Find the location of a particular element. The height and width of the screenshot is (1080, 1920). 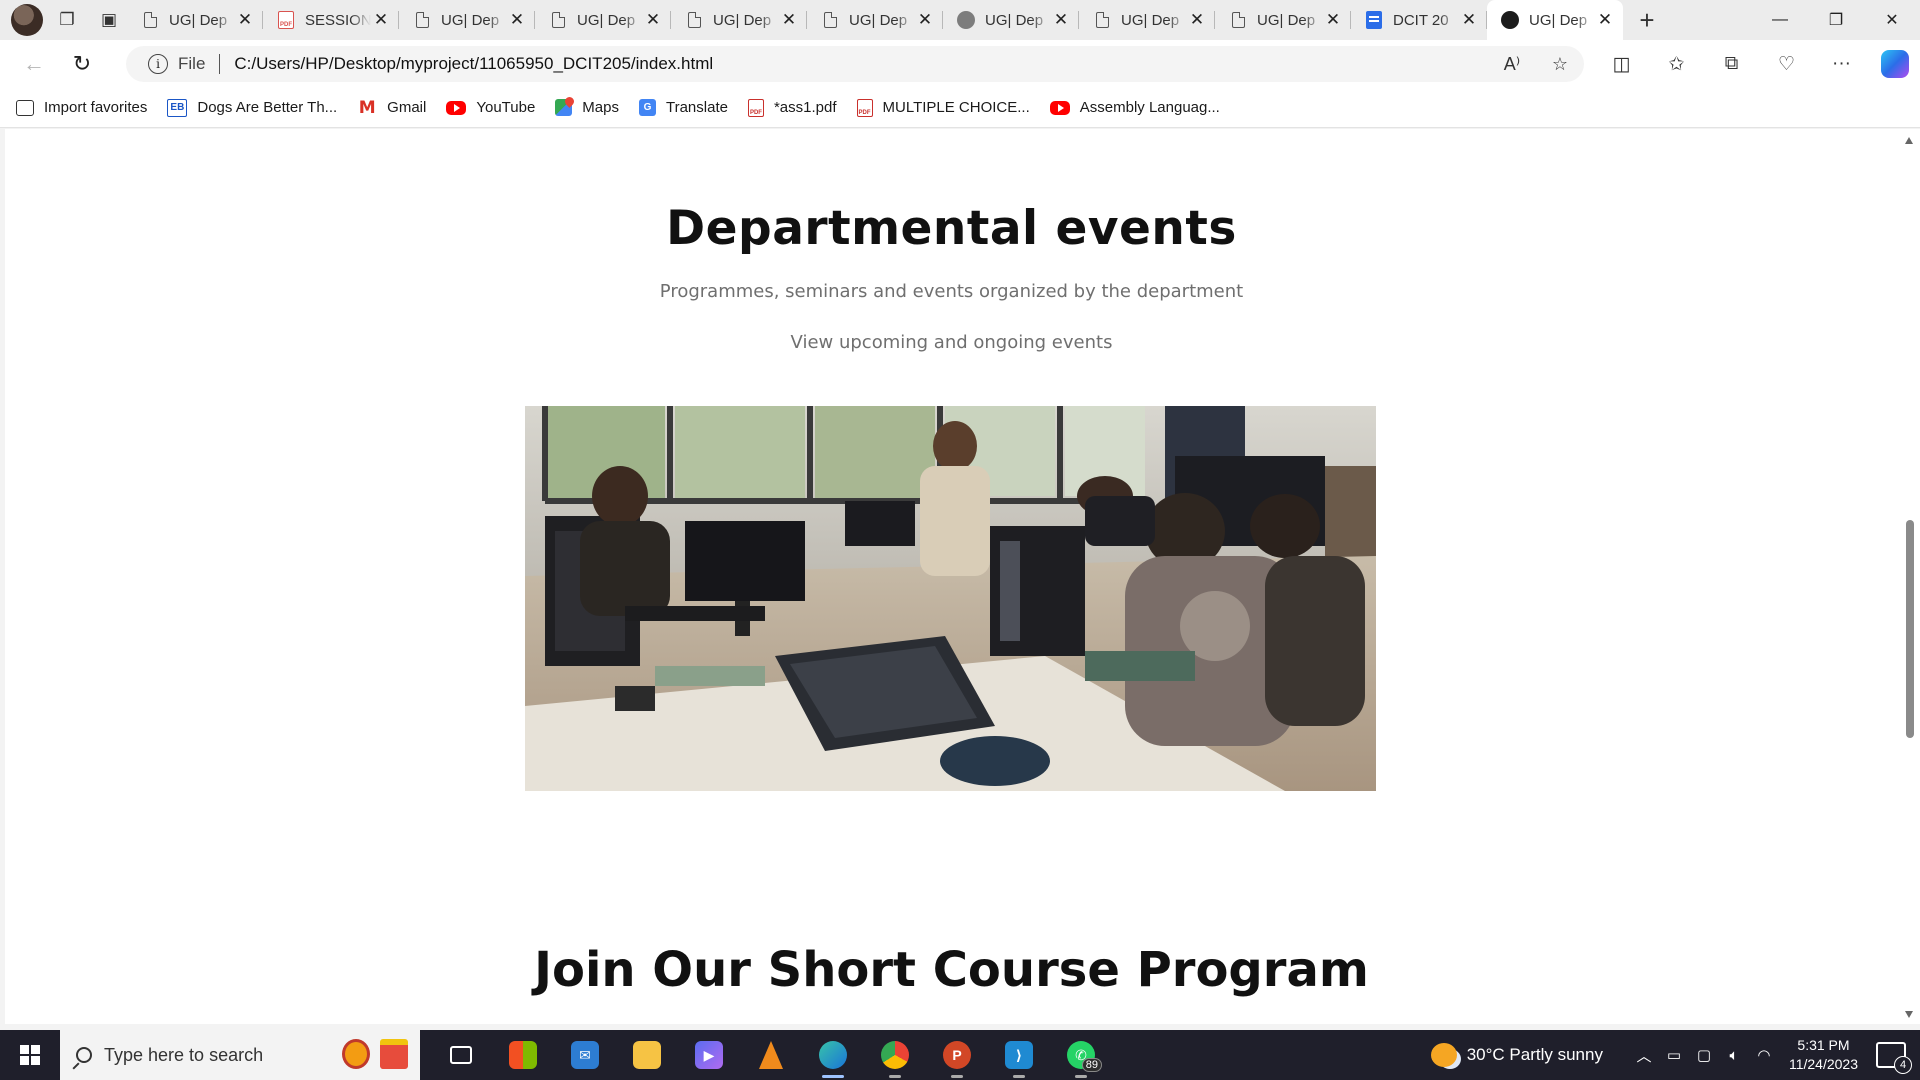

more-options-icon: ··· is located at coordinates (1841, 64).